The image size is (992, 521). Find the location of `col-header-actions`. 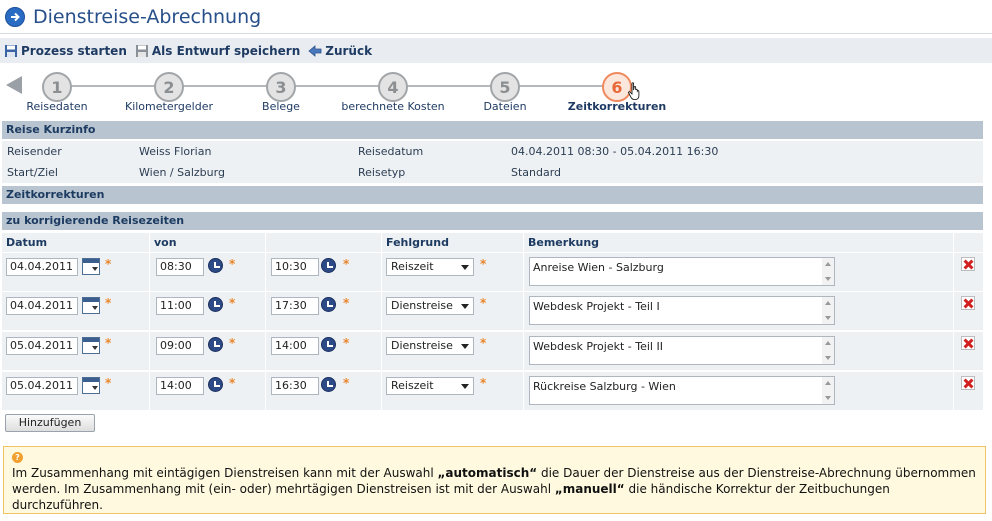

col-header-actions is located at coordinates (968, 242).